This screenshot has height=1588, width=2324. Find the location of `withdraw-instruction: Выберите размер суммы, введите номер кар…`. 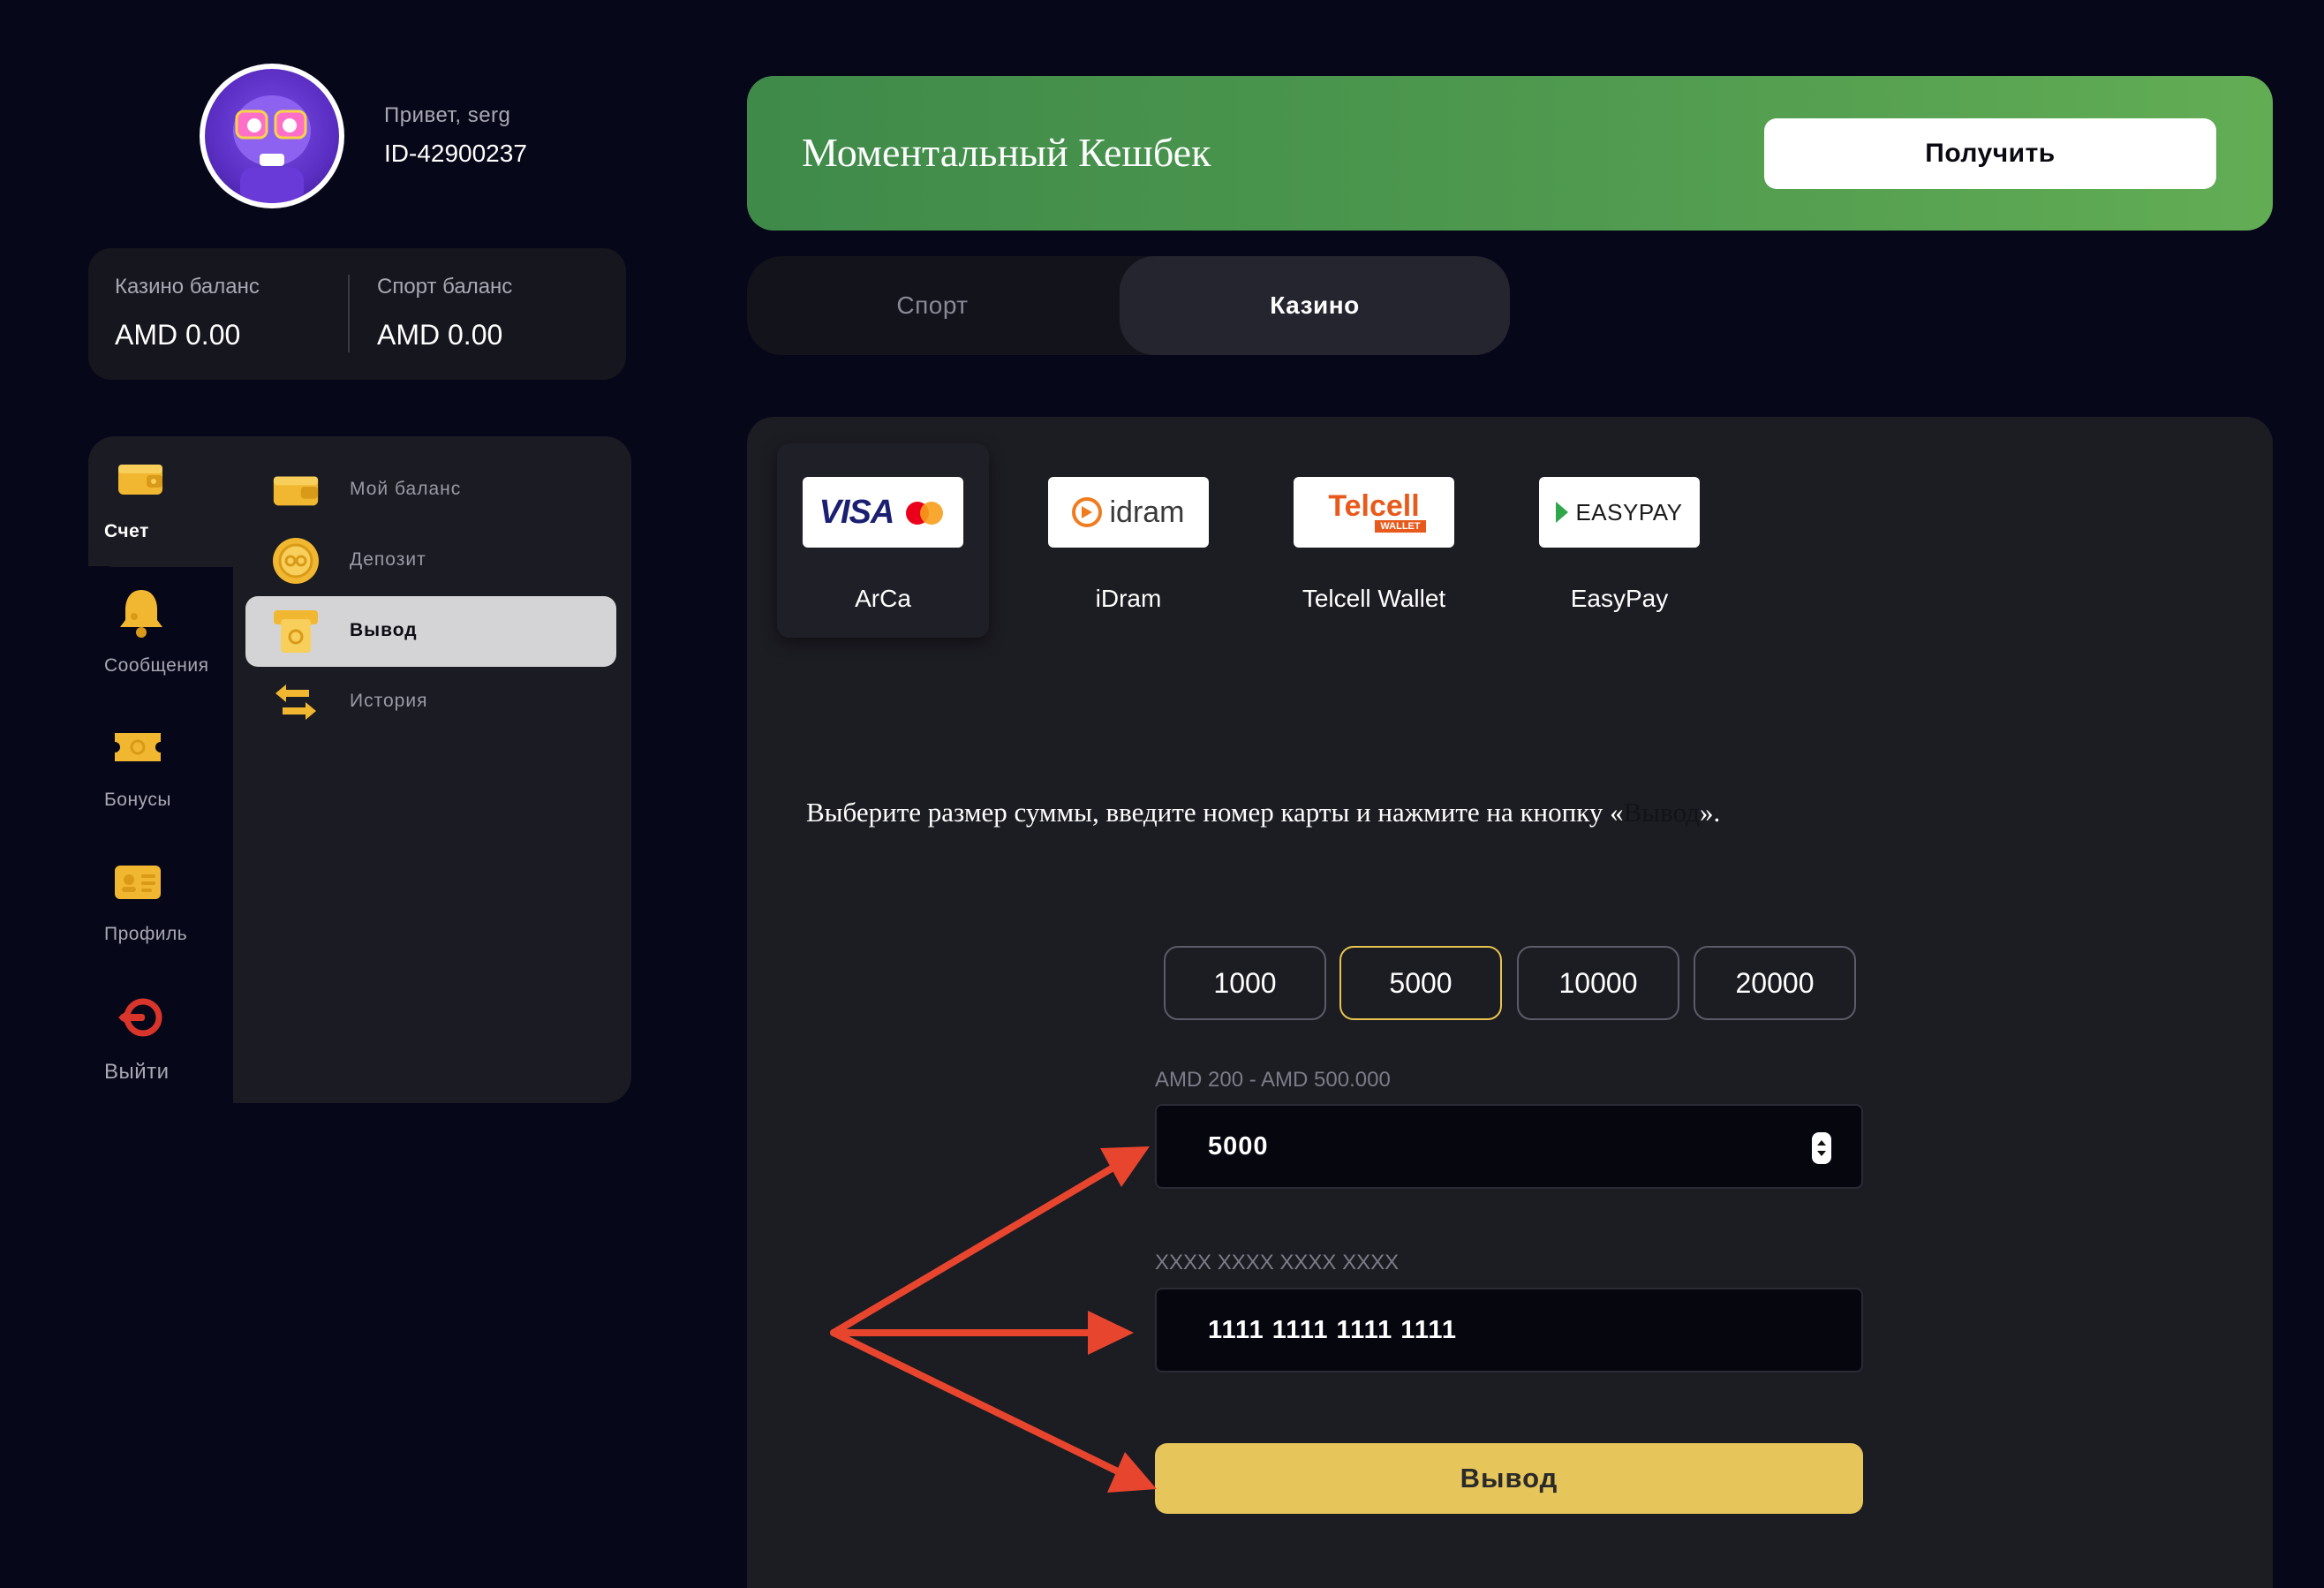

withdraw-instruction: Выберите размер суммы, введите номер кар… is located at coordinates (1263, 812).